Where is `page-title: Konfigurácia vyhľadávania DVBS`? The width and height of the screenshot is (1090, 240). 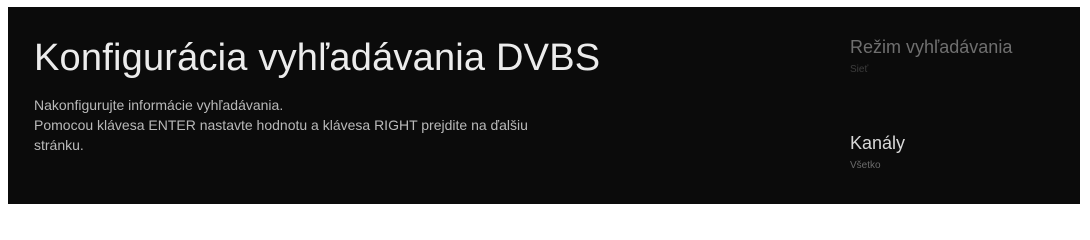
page-title: Konfigurácia vyhľadávania DVBS is located at coordinates (317, 58).